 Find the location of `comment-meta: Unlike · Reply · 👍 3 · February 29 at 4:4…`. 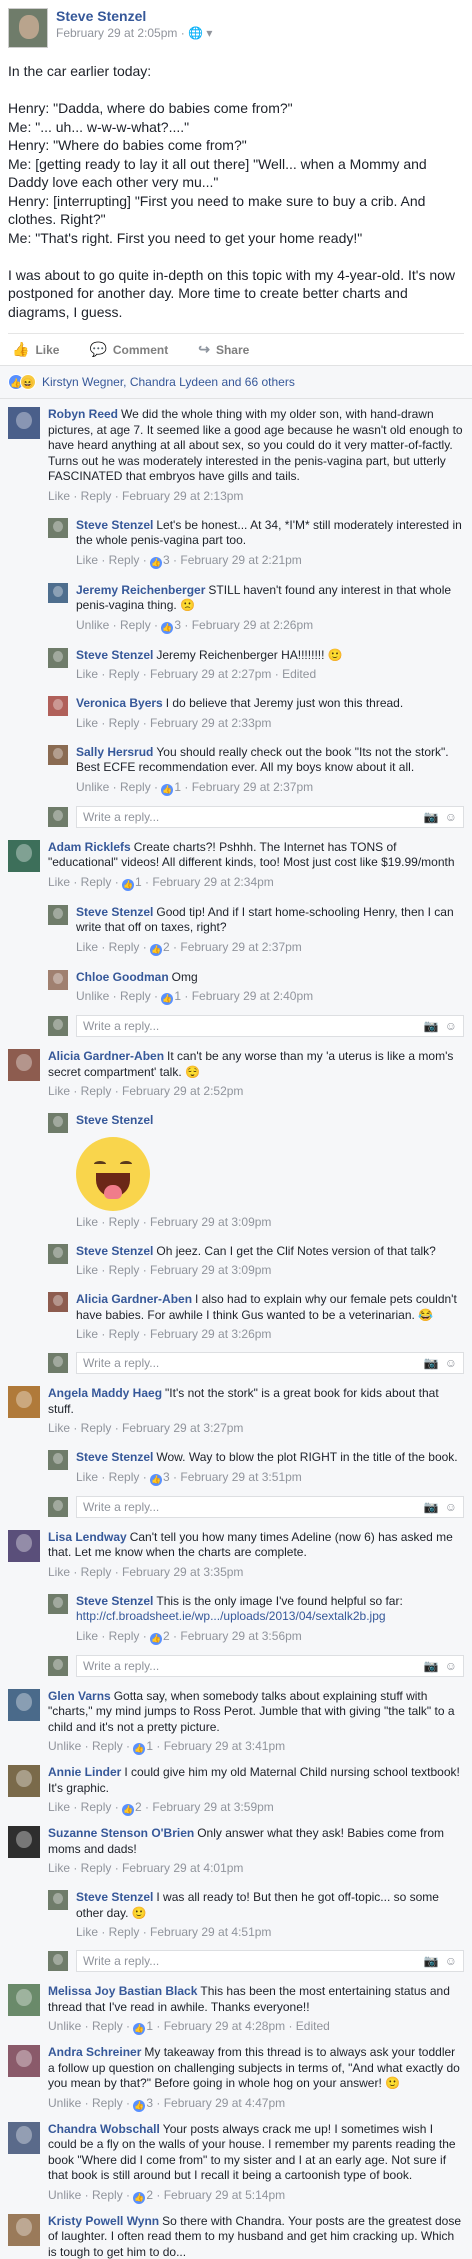

comment-meta: Unlike · Reply · 👍 3 · February 29 at 4:4… is located at coordinates (256, 2103).